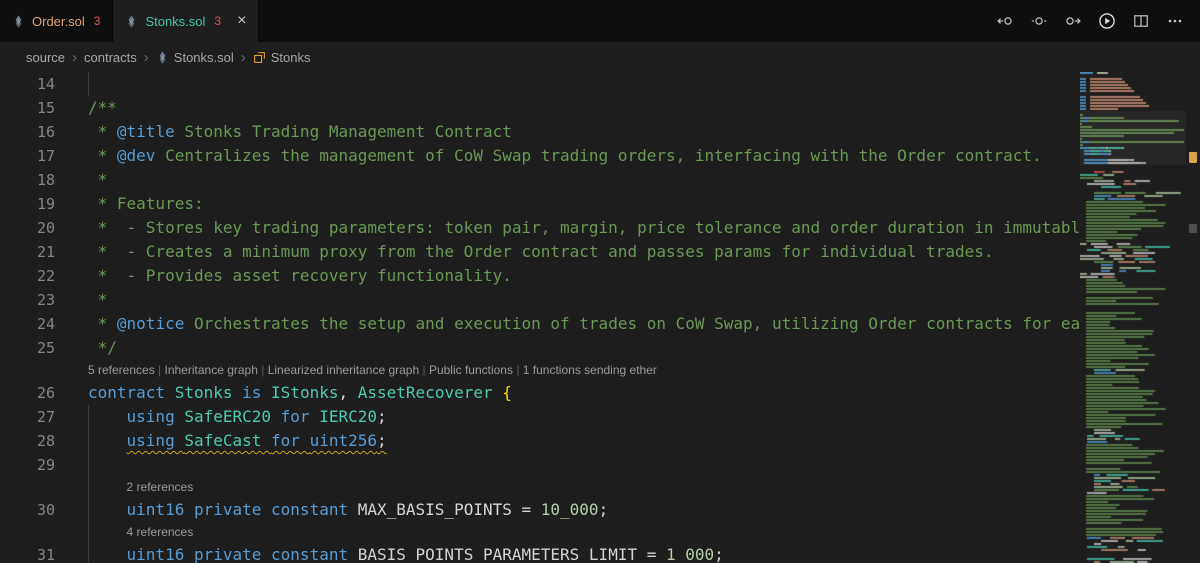 This screenshot has height=563, width=1200. I want to click on line-number: 29, so click(45, 465).